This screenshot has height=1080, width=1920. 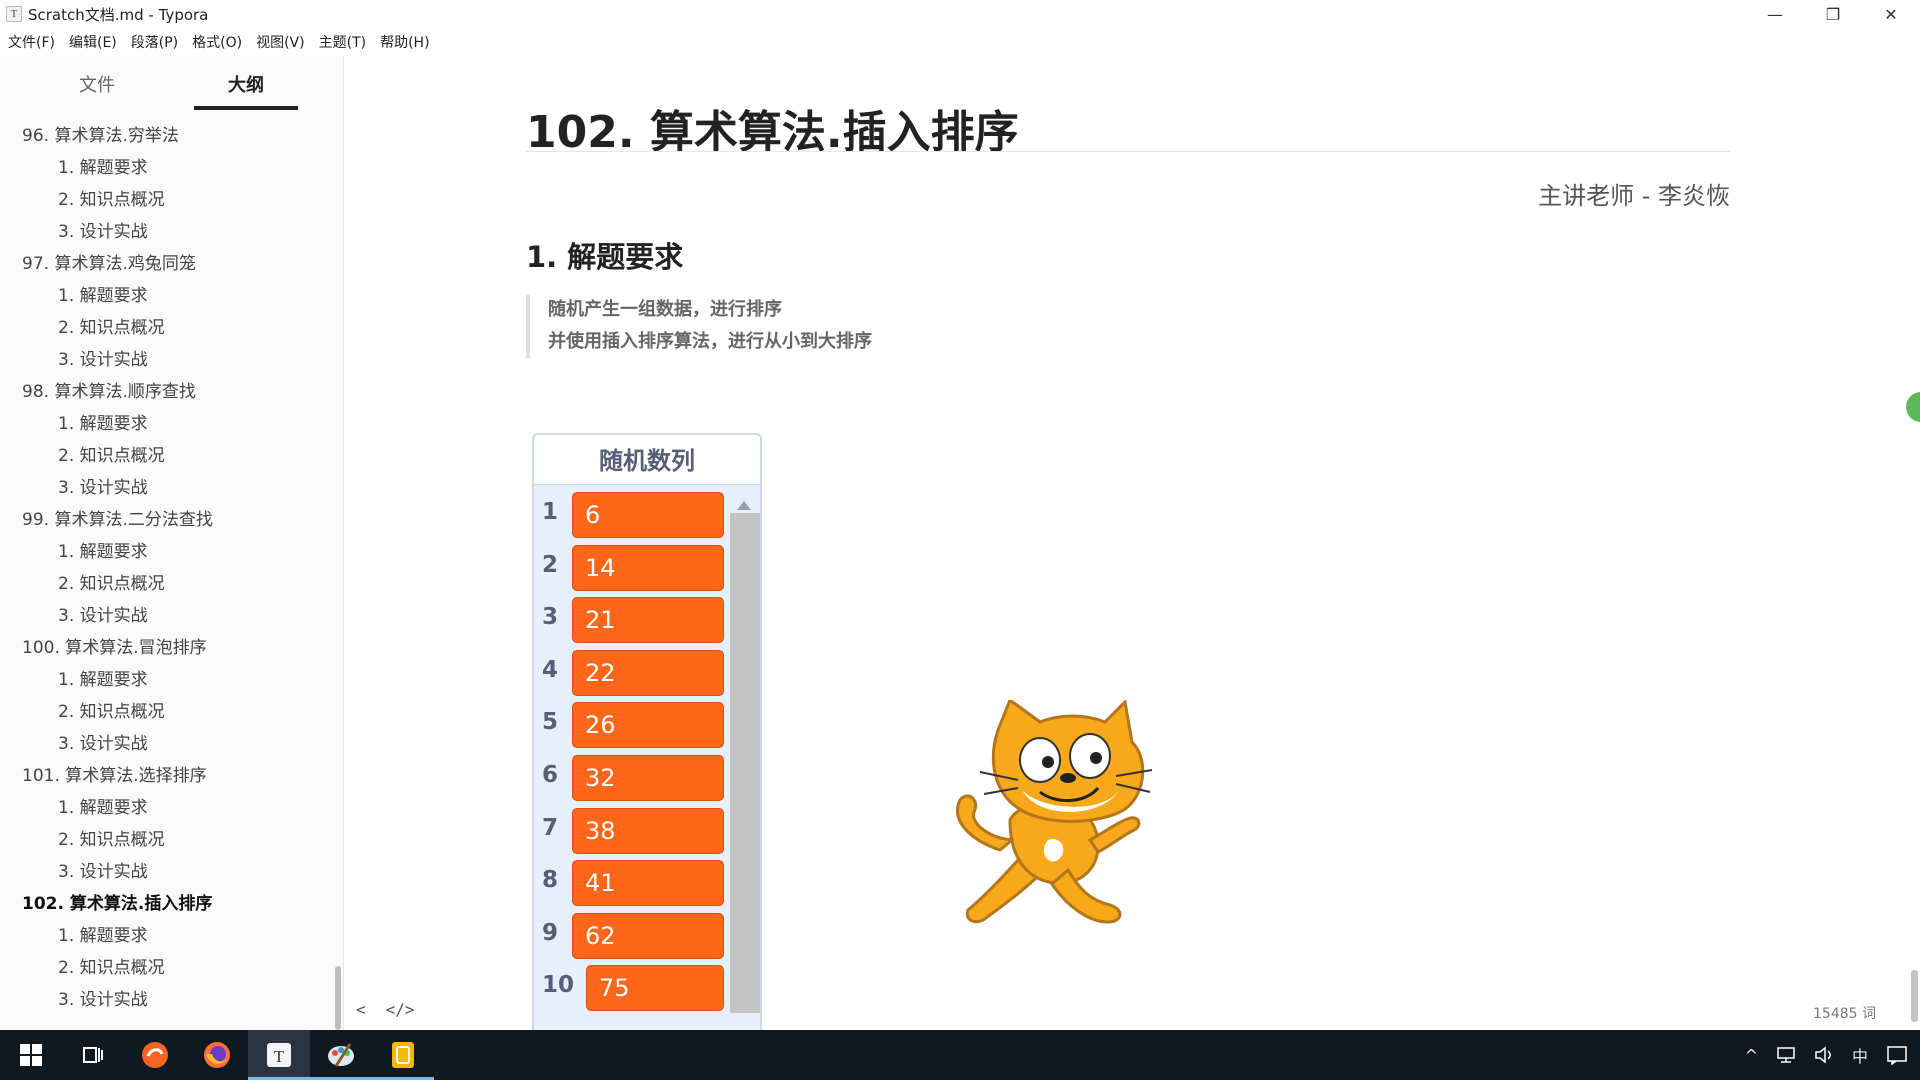 I want to click on list-item-index: 6, so click(x=550, y=774).